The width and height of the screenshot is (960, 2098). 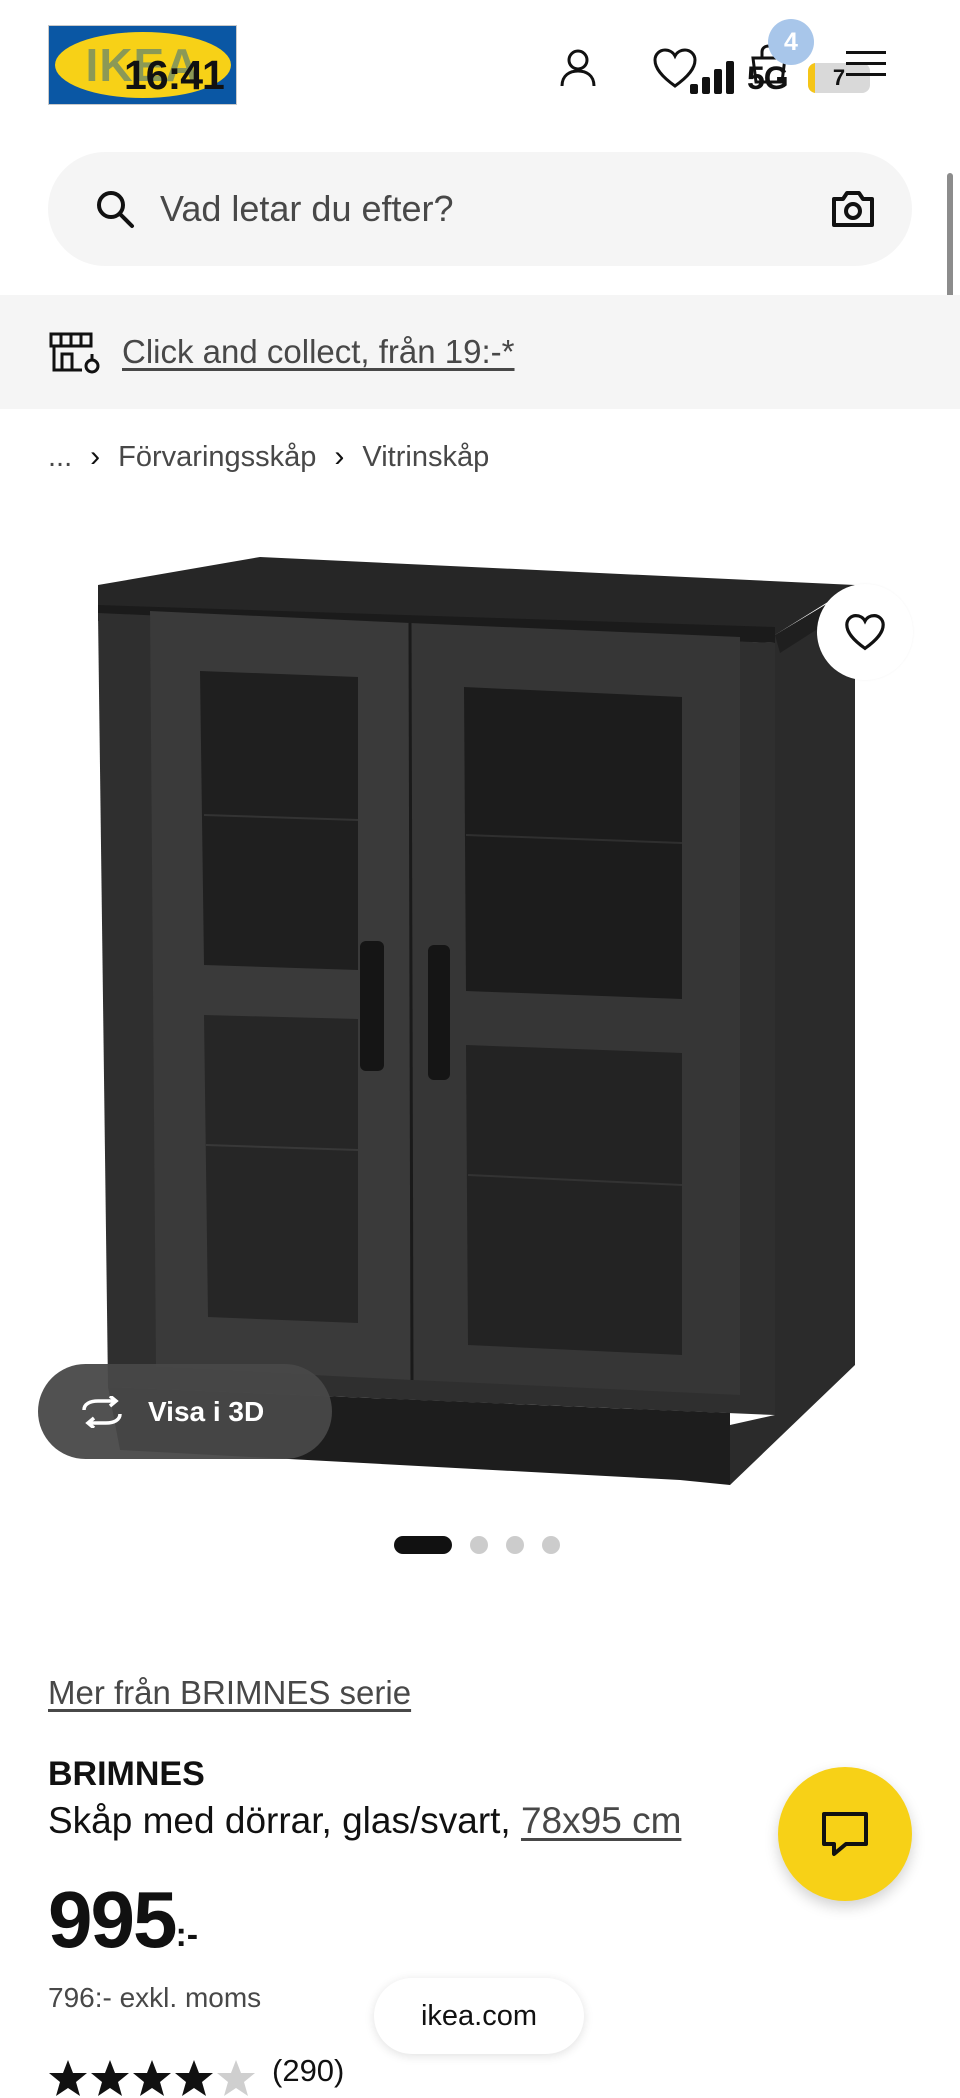 What do you see at coordinates (112, 1919) in the screenshot?
I see `price-value: 995` at bounding box center [112, 1919].